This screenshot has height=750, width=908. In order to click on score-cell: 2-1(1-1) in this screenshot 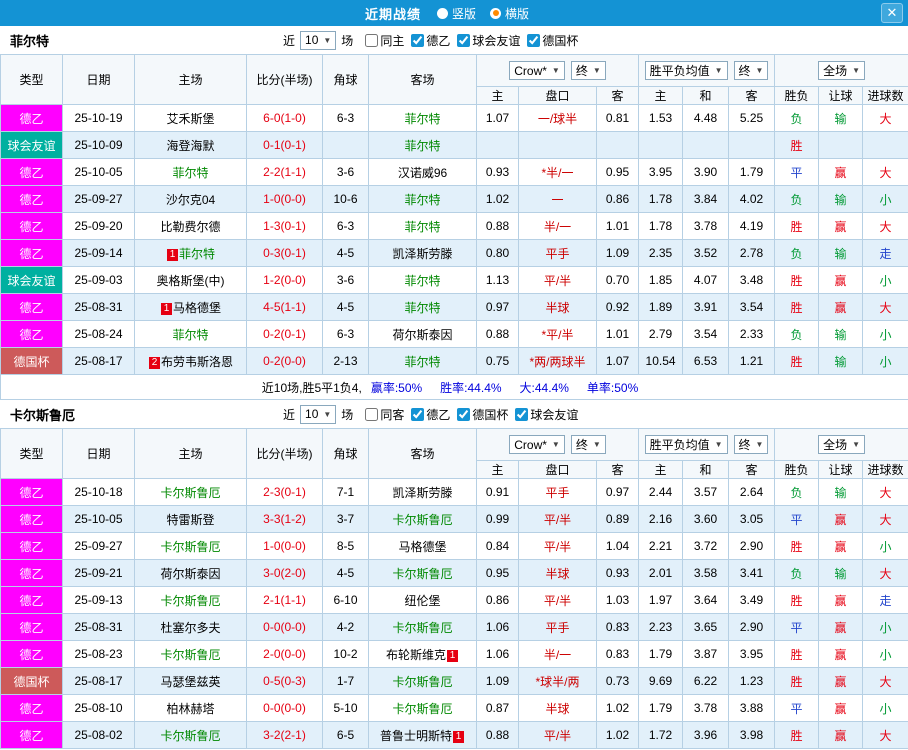, I will do `click(284, 600)`.